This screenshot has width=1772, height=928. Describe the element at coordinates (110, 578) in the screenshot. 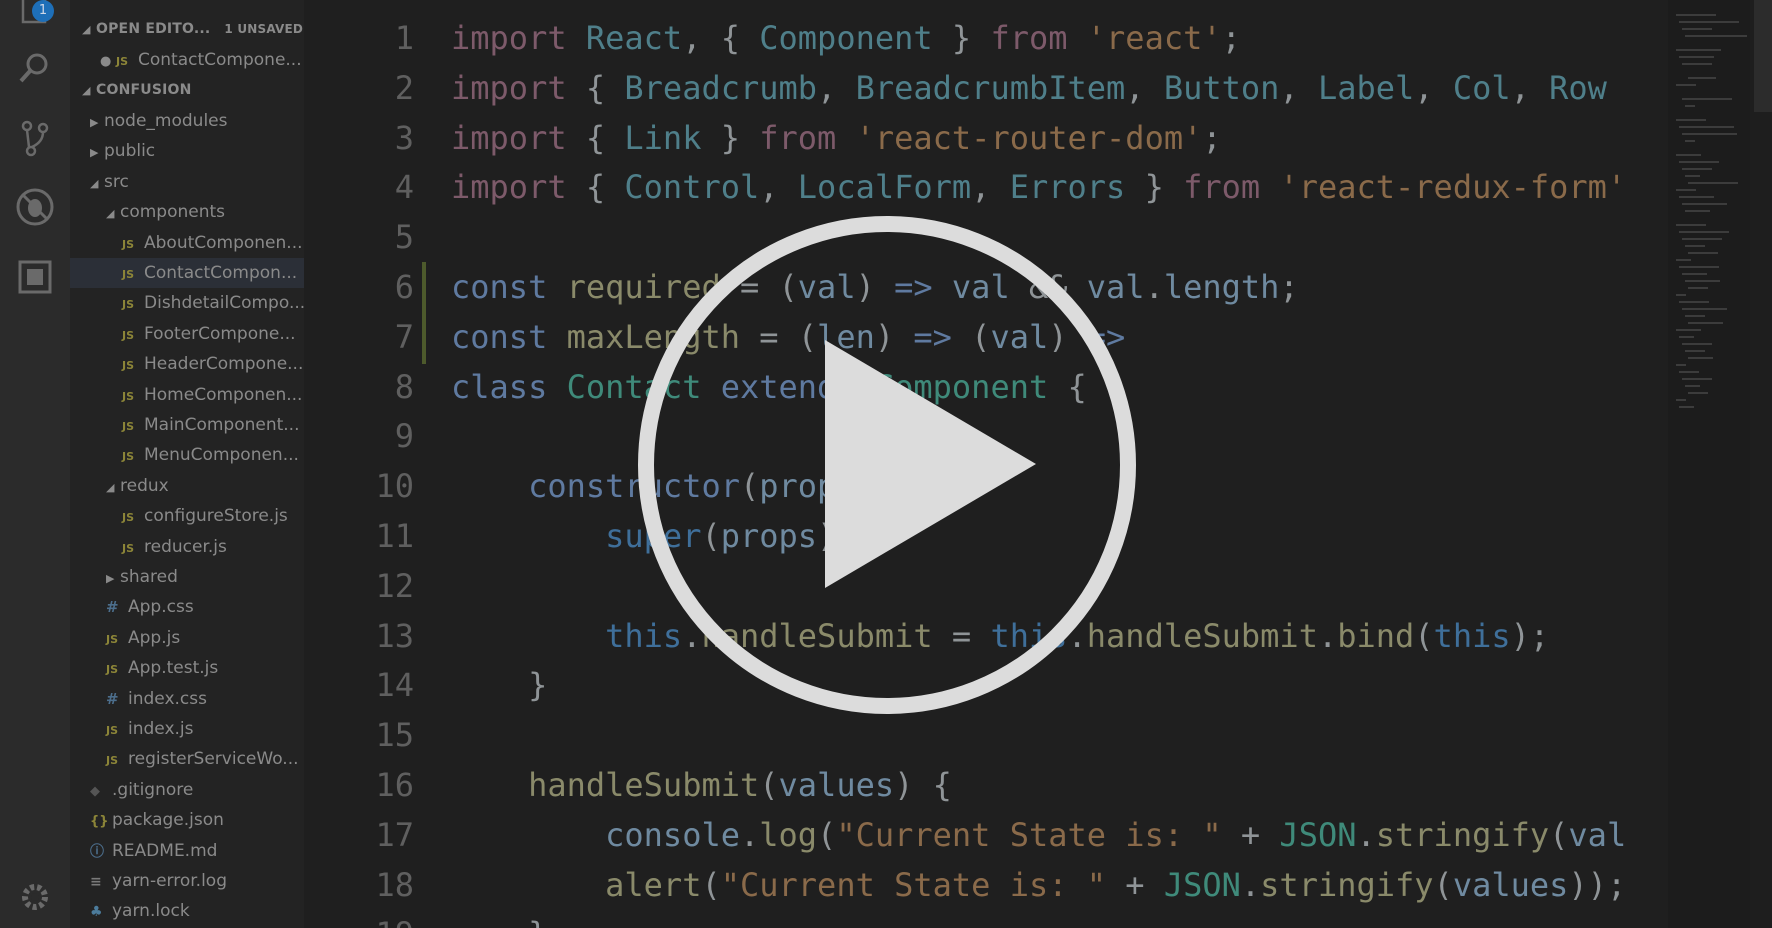

I see `chevron-right-icon: ▶` at that location.